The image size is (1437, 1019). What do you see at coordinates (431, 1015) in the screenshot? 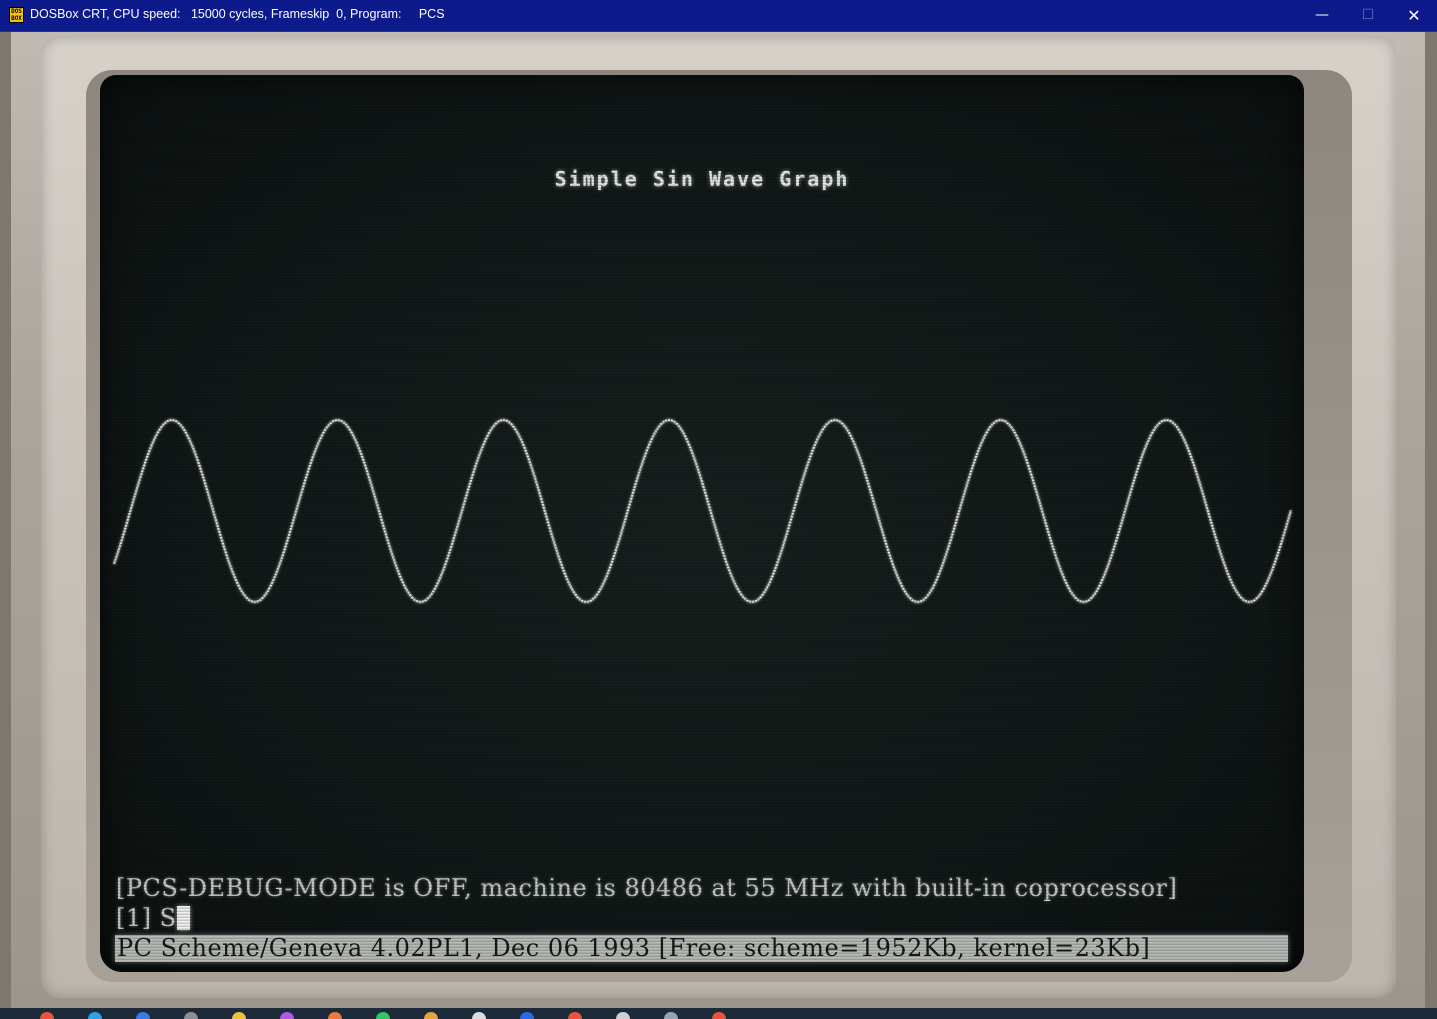
I see `dosbox-icon` at bounding box center [431, 1015].